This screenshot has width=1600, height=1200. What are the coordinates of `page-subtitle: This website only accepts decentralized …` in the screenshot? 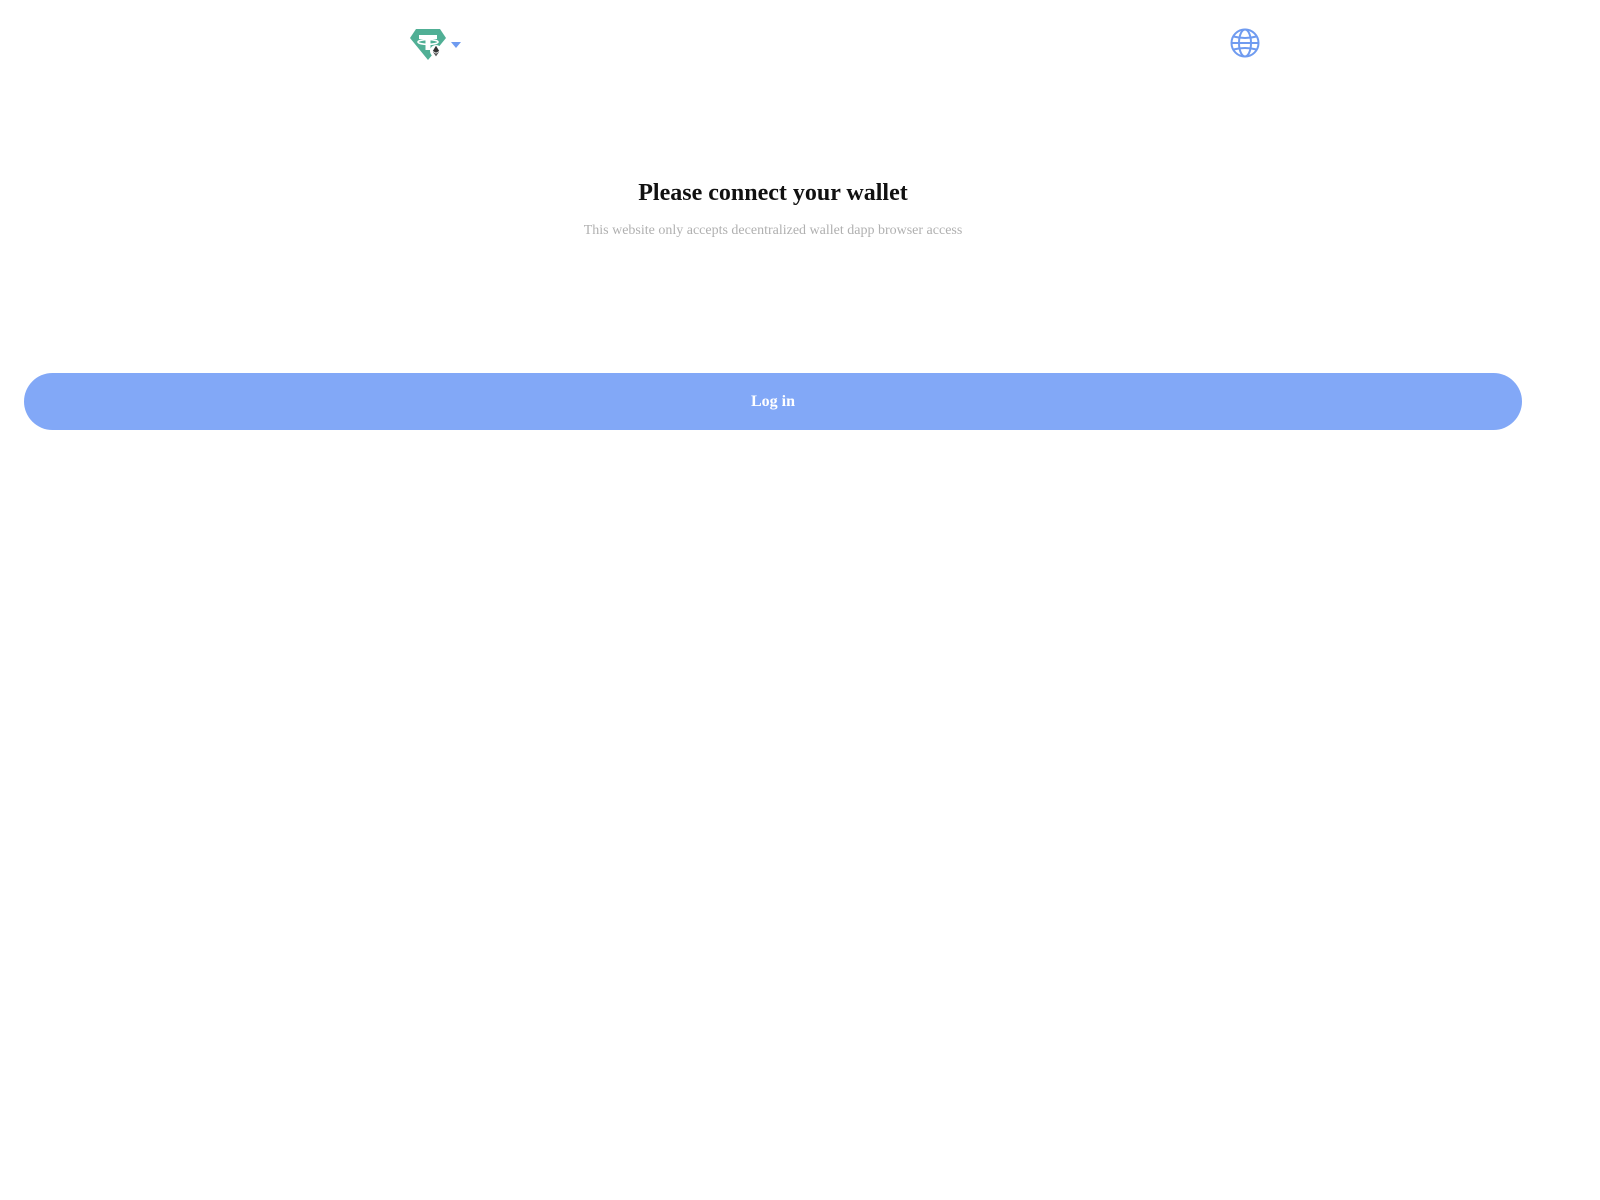 It's located at (773, 230).